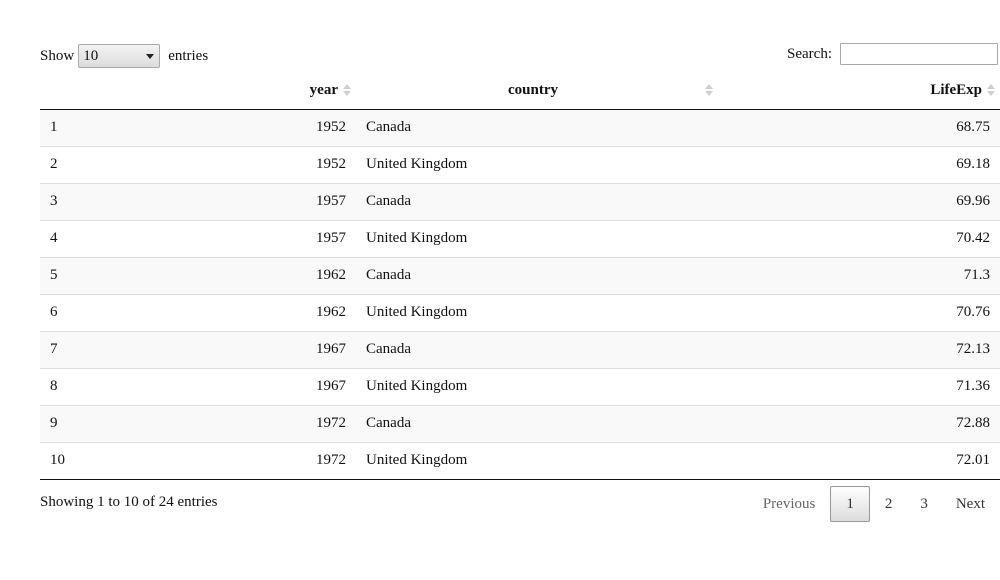 This screenshot has height=580, width=1000. What do you see at coordinates (129, 502) in the screenshot?
I see `table-info: Showing 1 to 10 of 24 entries` at bounding box center [129, 502].